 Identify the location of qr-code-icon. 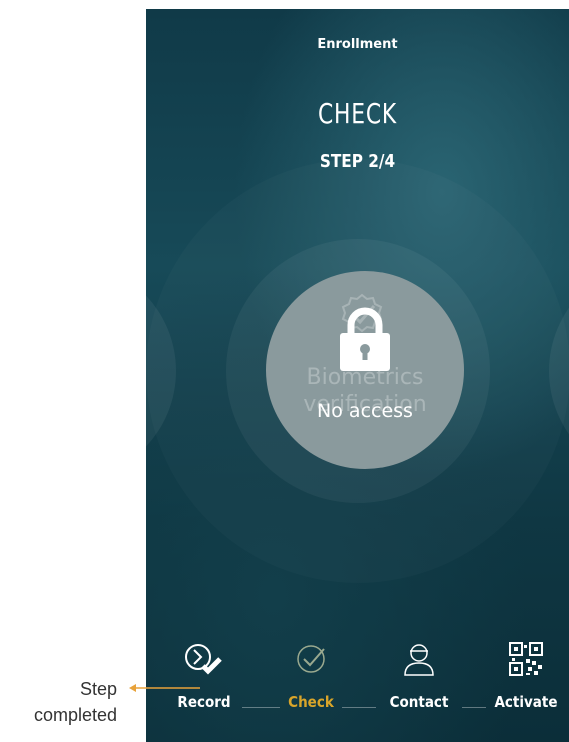
(526, 659).